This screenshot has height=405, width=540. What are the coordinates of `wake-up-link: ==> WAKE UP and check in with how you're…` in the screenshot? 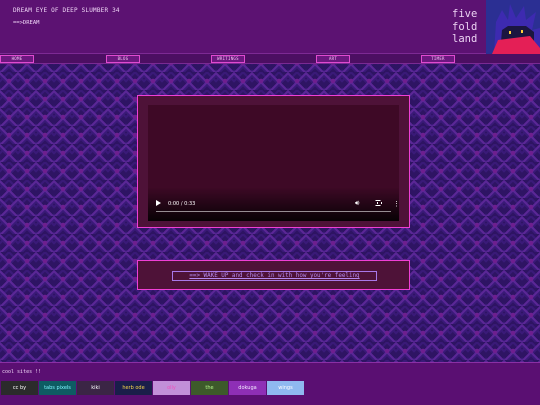 It's located at (274, 276).